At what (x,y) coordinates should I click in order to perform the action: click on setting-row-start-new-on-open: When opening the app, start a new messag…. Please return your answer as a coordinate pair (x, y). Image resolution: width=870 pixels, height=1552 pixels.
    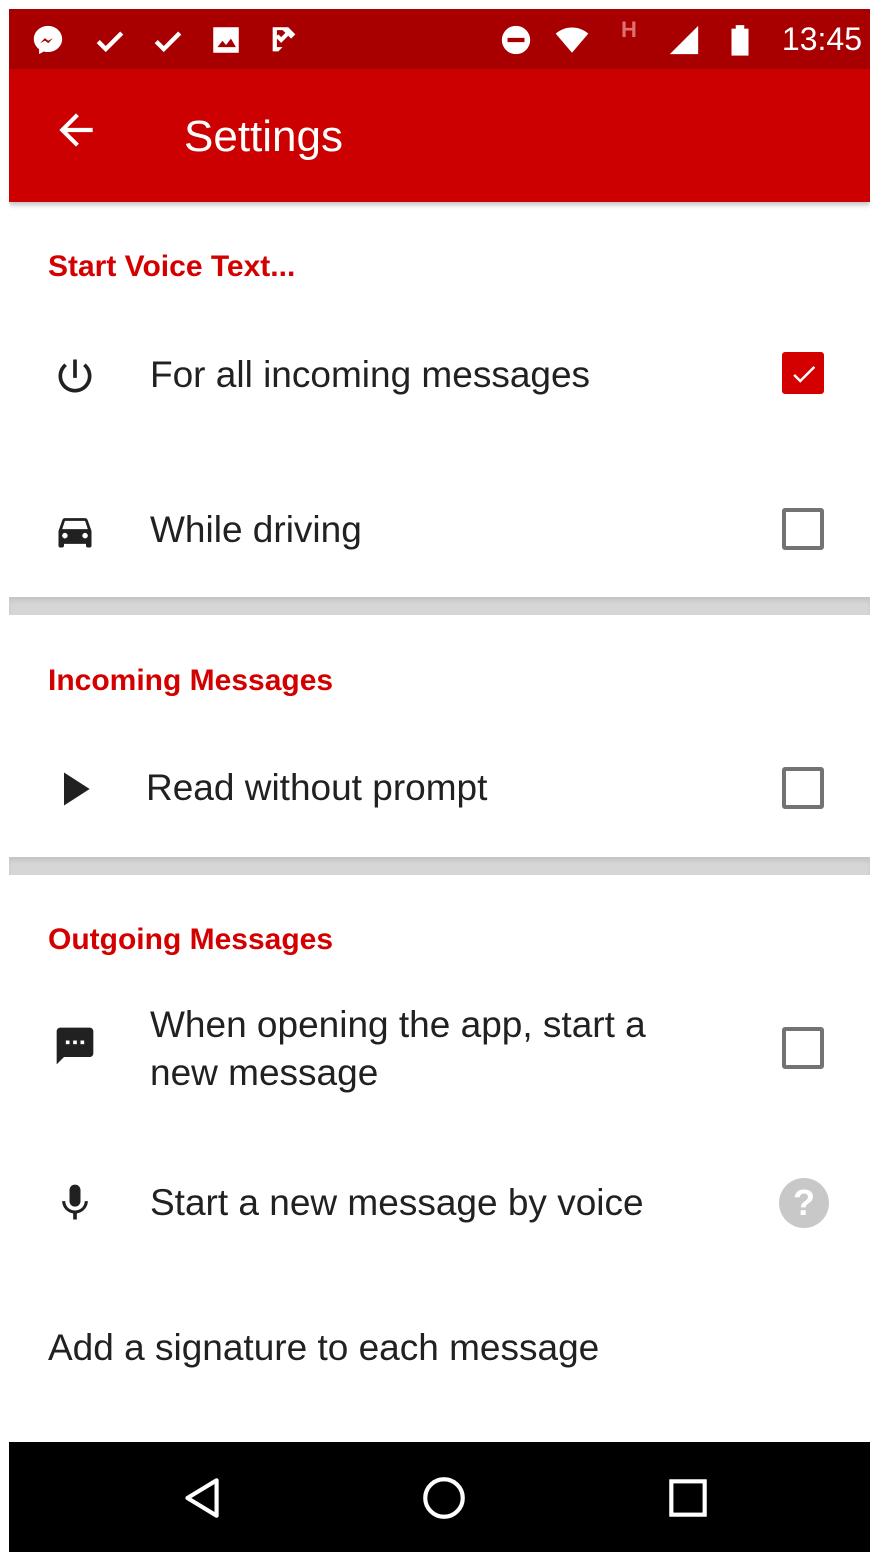
    Looking at the image, I should click on (439, 1049).